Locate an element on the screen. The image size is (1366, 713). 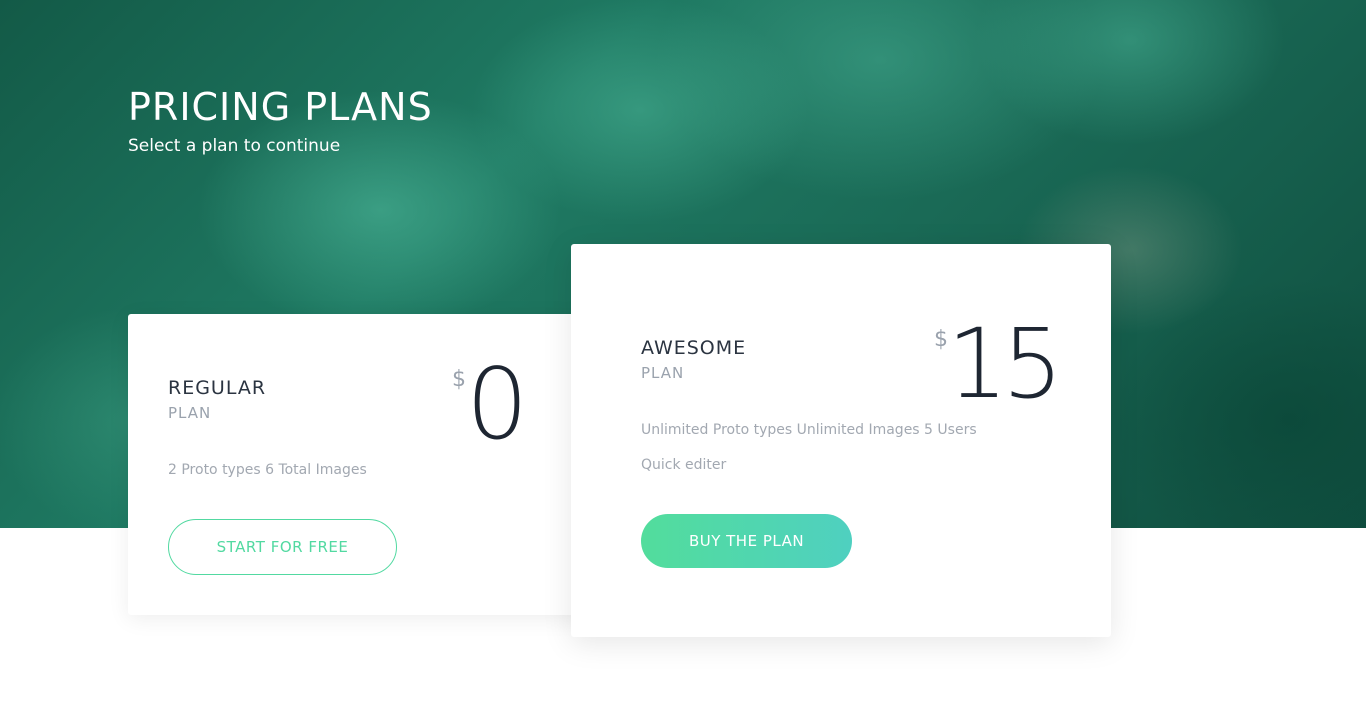
plan-name: REGULAR is located at coordinates (217, 388).